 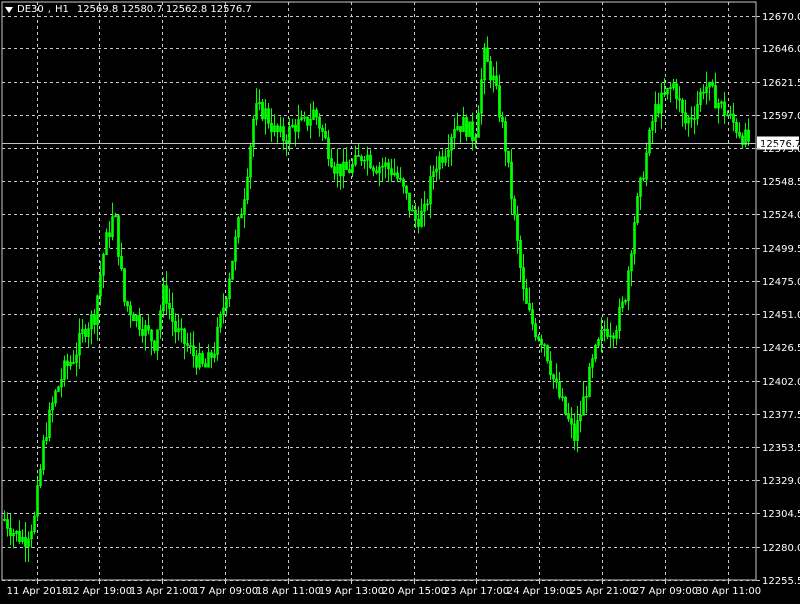 I want to click on x-tick-label: 13 Apr 21:00, so click(x=162, y=591).